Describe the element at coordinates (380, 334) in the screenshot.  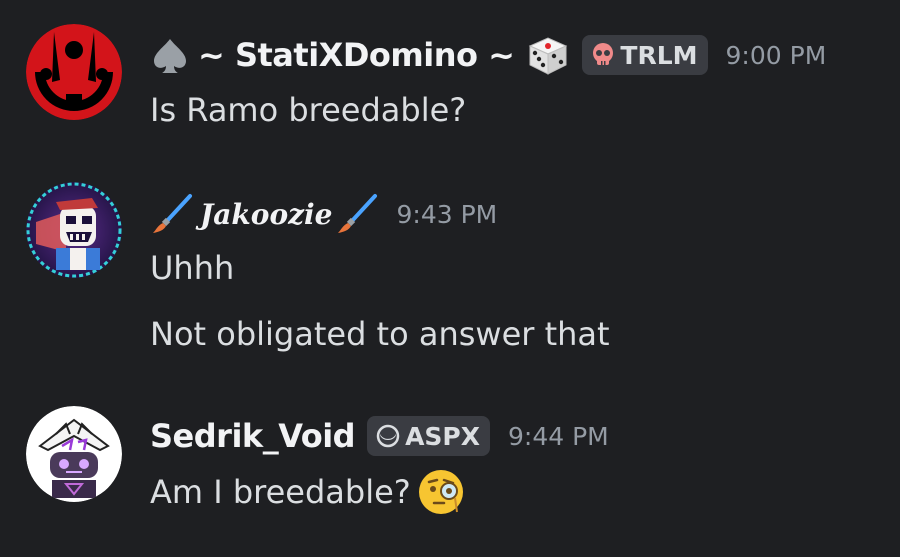
I see `message-text: Not obligated to answer that` at that location.